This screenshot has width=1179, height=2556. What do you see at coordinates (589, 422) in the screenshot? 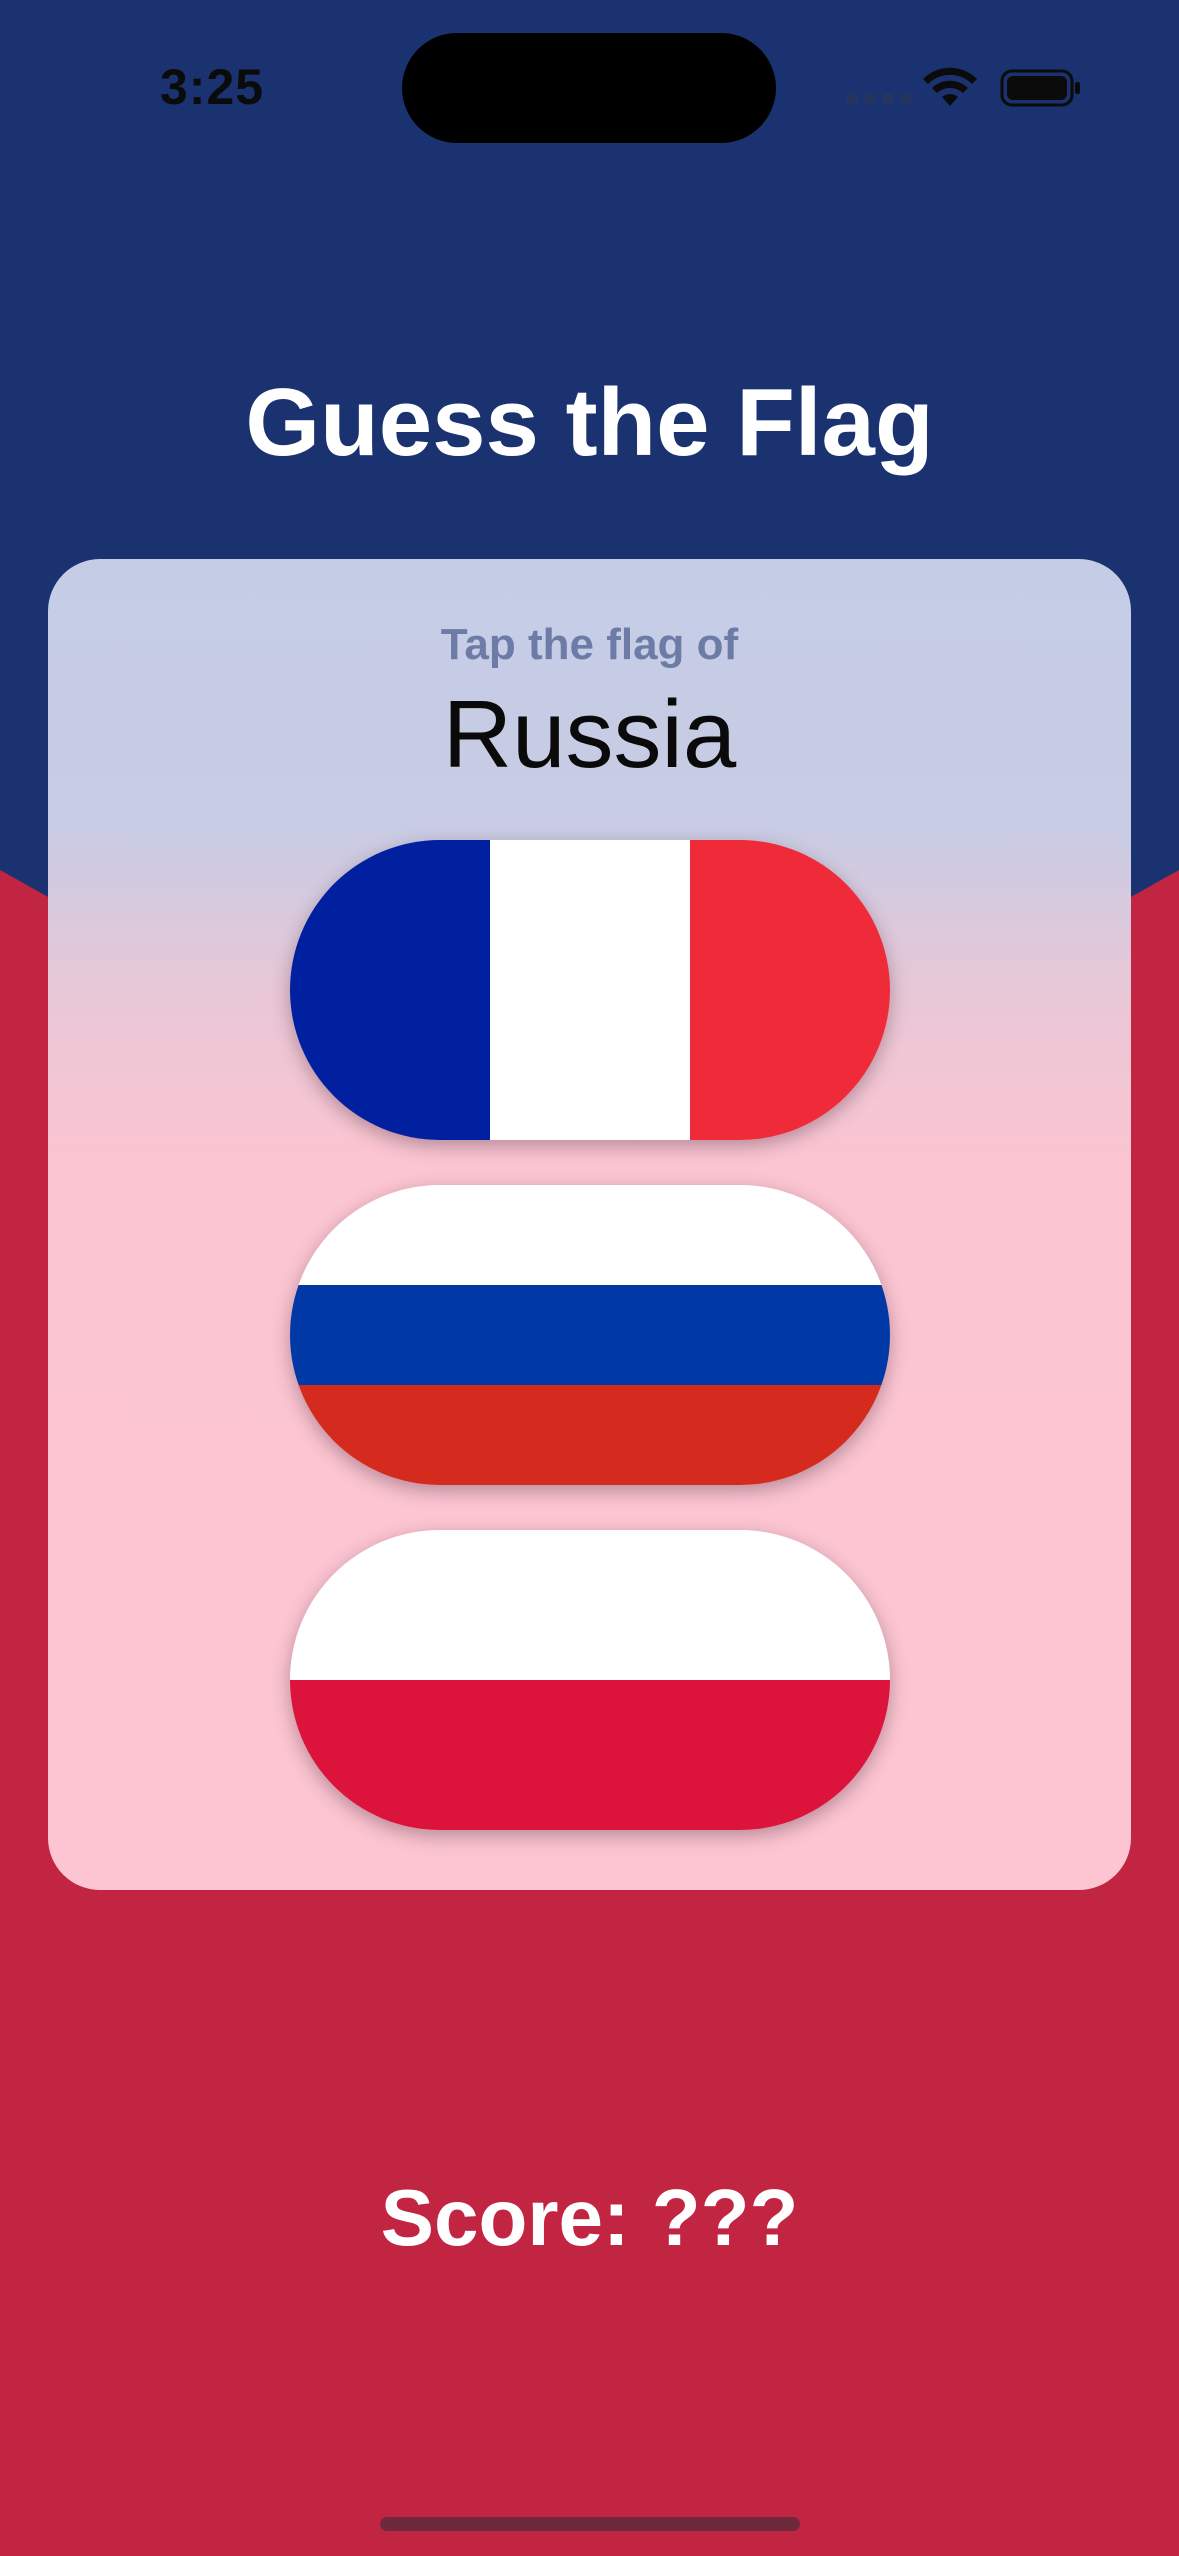
I see `page-title: Guess the Flag` at bounding box center [589, 422].